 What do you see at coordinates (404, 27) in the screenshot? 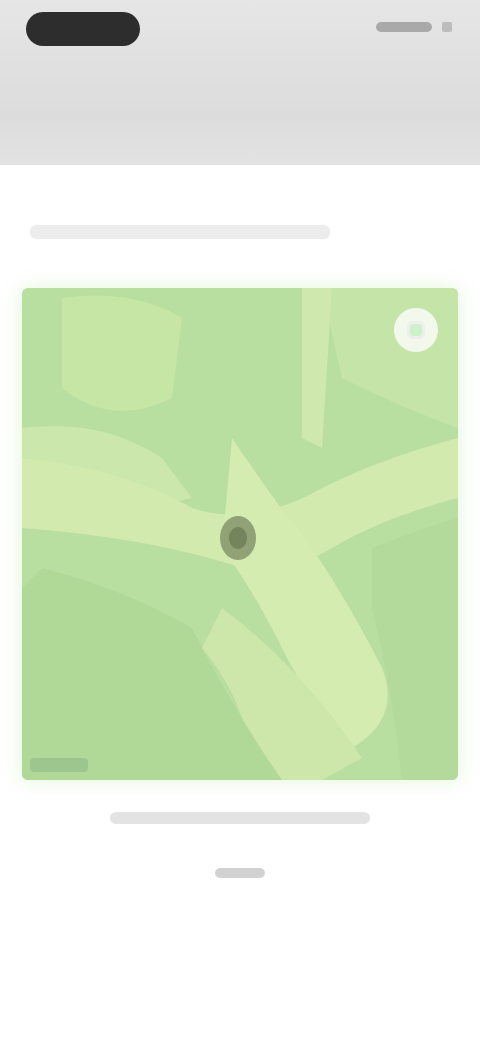
I see `header-action-label` at bounding box center [404, 27].